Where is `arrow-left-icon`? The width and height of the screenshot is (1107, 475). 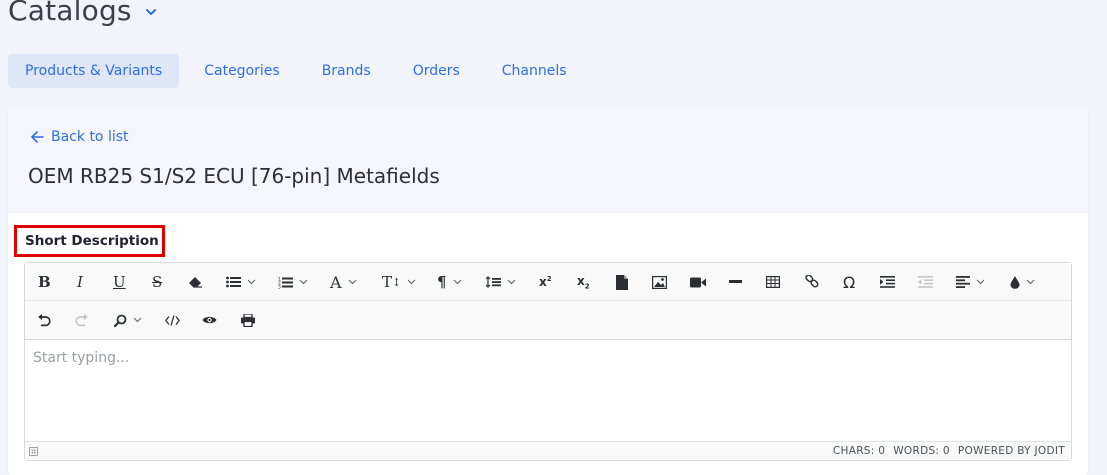
arrow-left-icon is located at coordinates (37, 137).